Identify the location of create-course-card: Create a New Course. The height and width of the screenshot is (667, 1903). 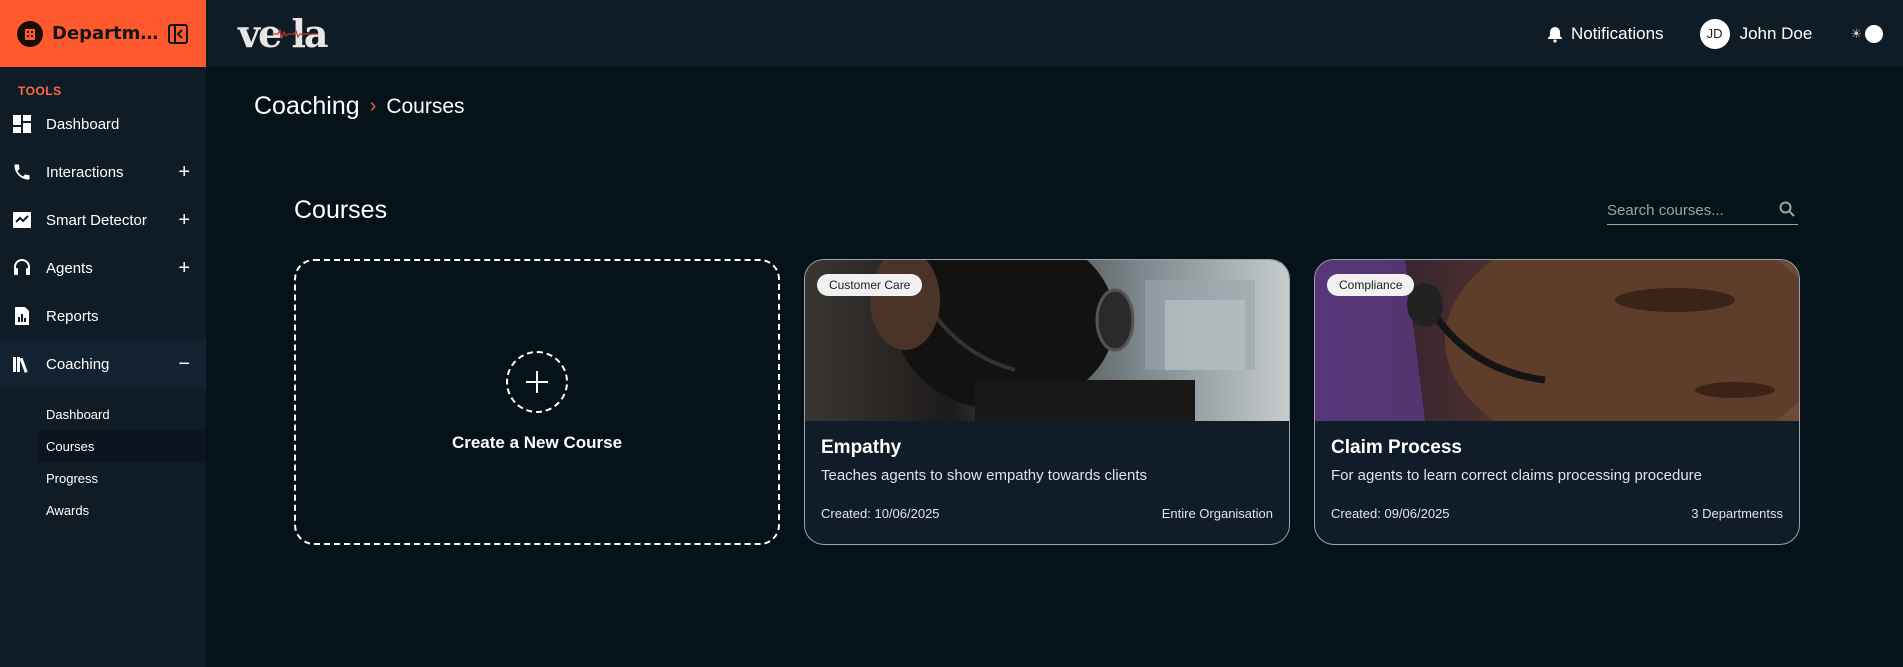
(537, 402).